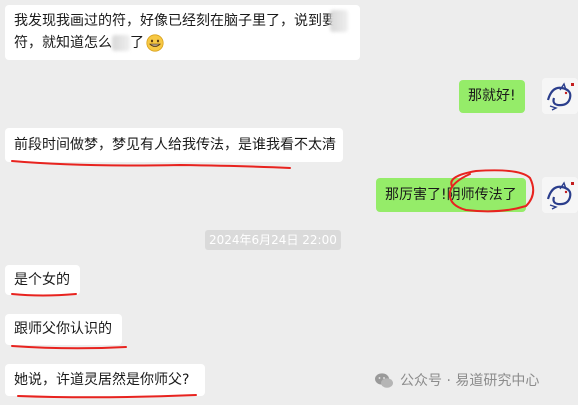  Describe the element at coordinates (155, 43) in the screenshot. I see `grin-emoji-icon` at that location.